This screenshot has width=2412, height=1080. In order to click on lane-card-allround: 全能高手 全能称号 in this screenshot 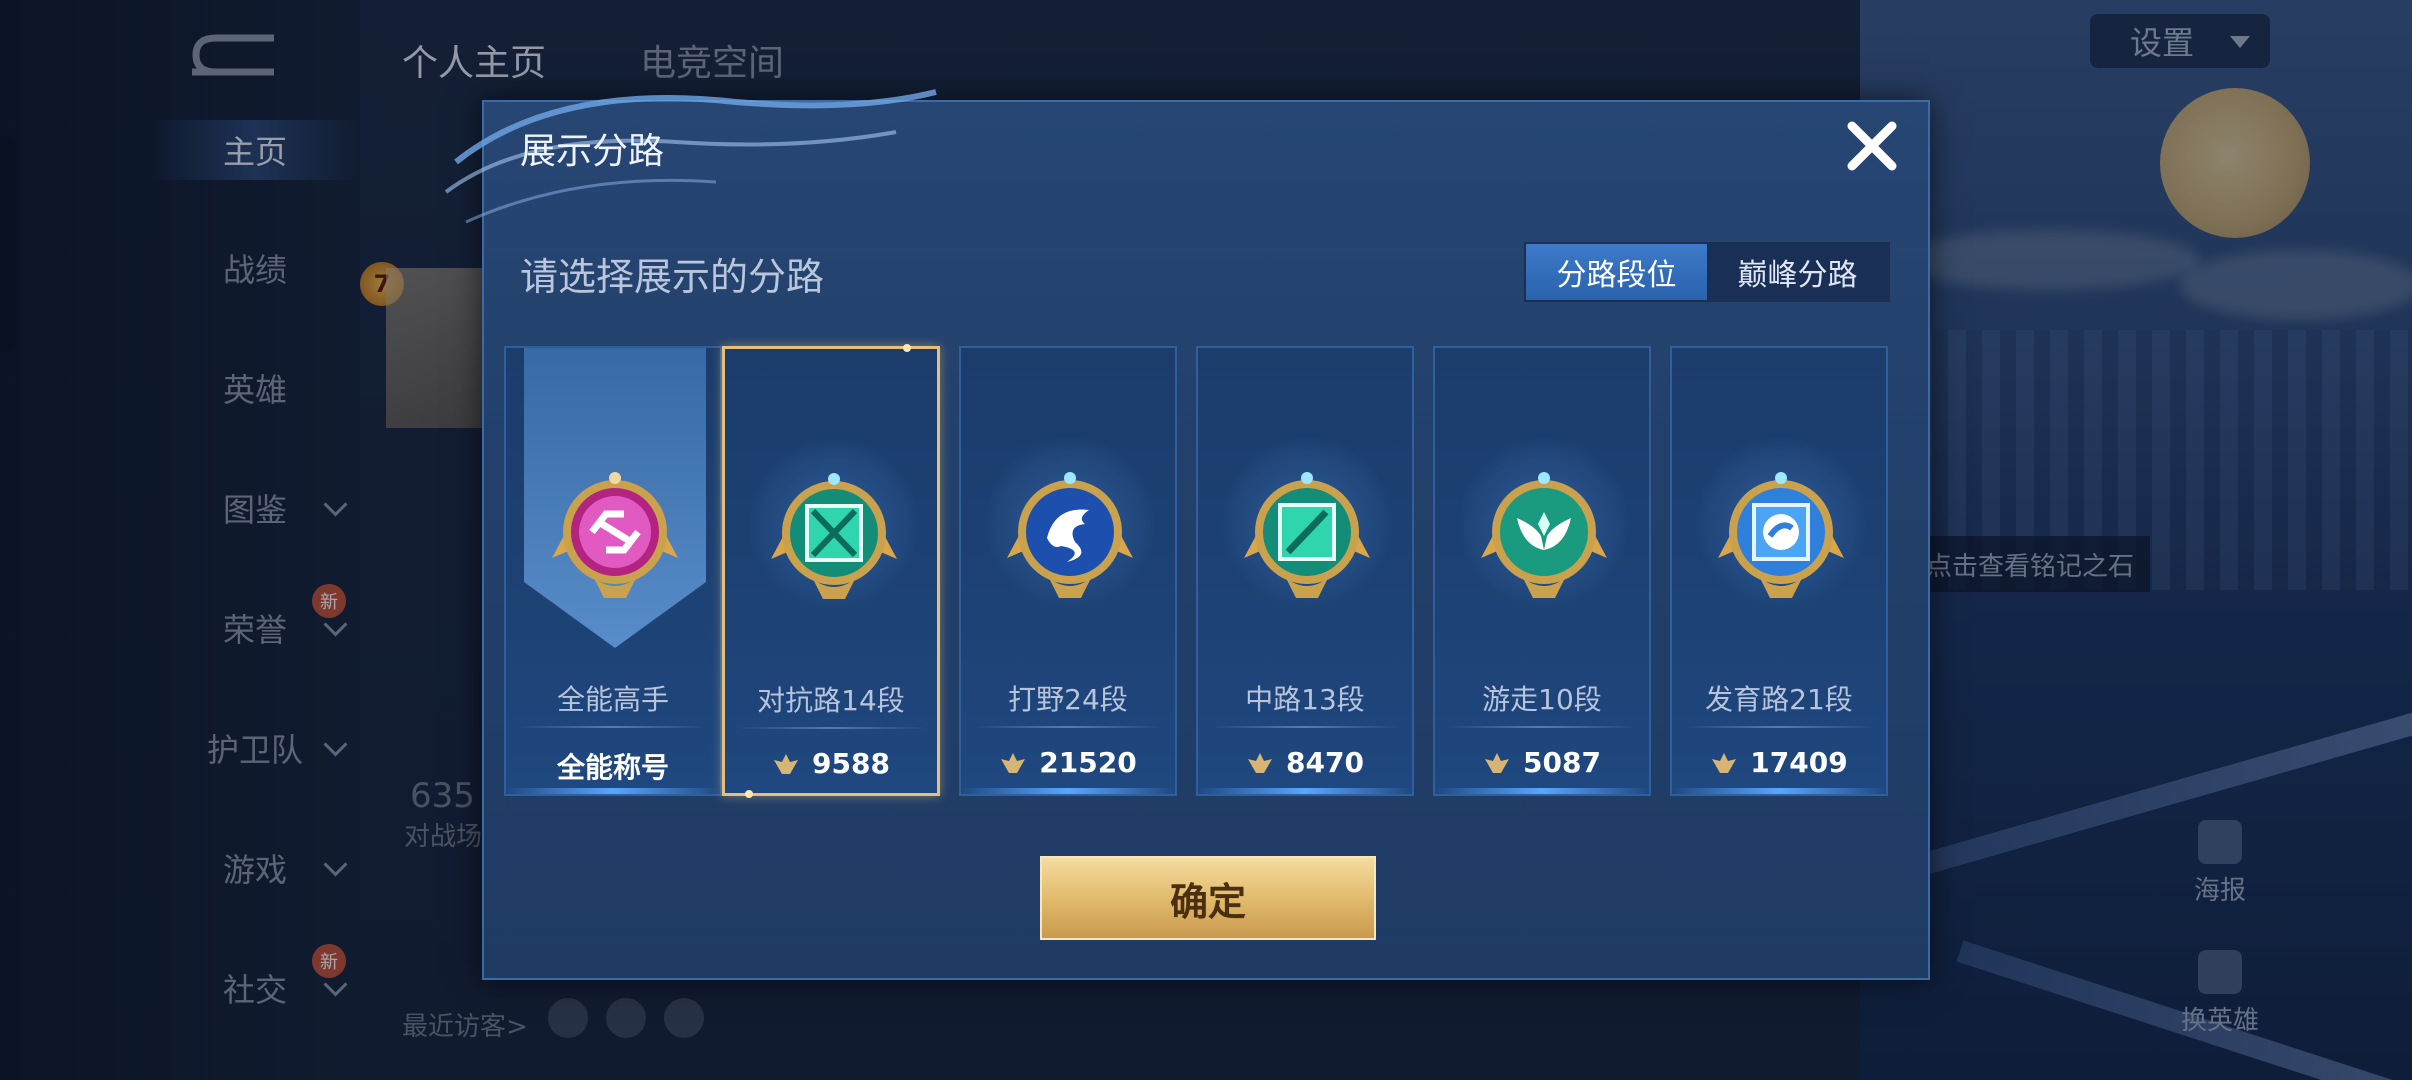, I will do `click(613, 571)`.